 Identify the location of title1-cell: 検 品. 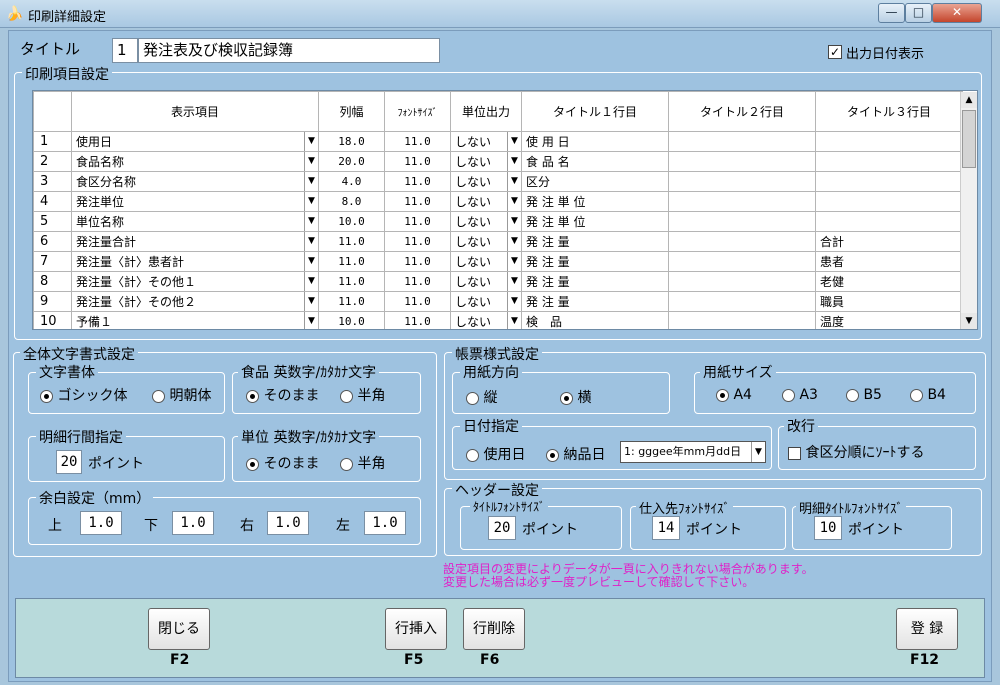
(595, 320).